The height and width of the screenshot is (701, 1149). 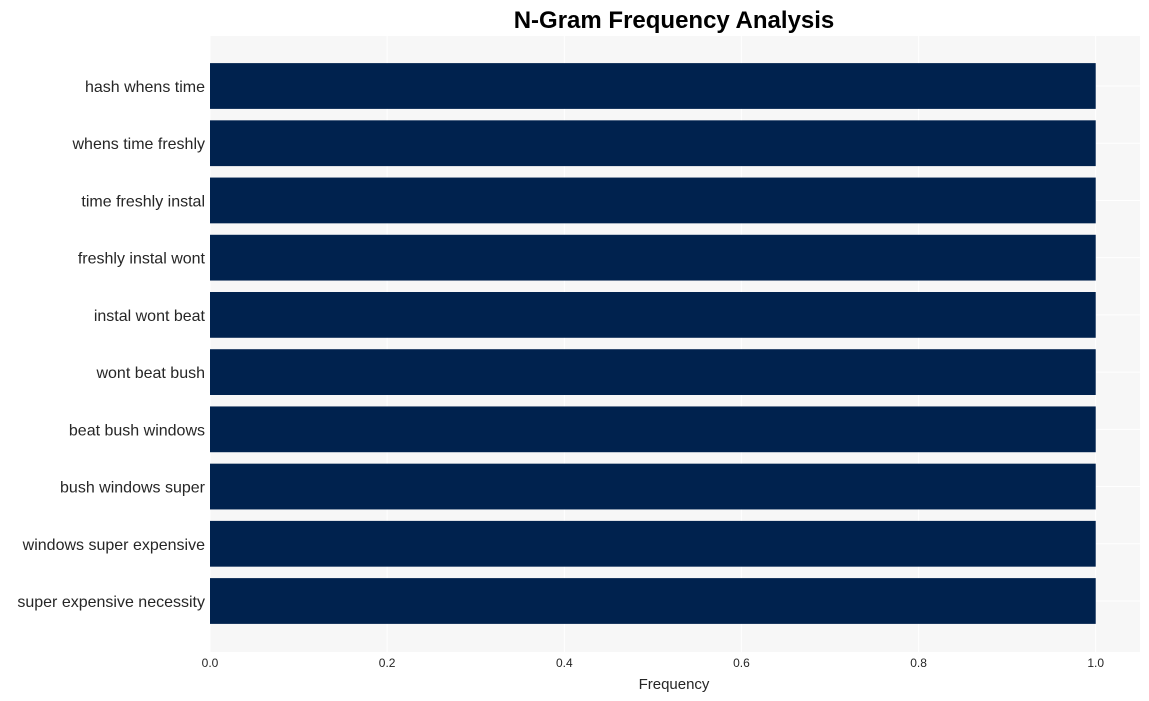 What do you see at coordinates (139, 144) in the screenshot?
I see `y-tick-label: whens time freshly` at bounding box center [139, 144].